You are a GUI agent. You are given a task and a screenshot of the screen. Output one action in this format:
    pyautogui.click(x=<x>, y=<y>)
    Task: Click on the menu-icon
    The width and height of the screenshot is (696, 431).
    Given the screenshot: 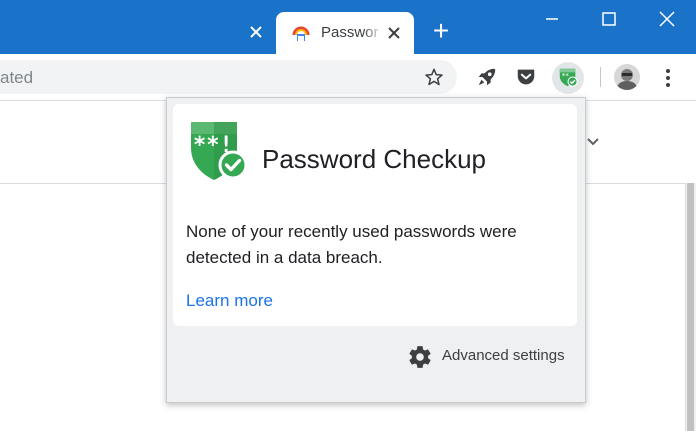 What is the action you would take?
    pyautogui.click(x=668, y=78)
    